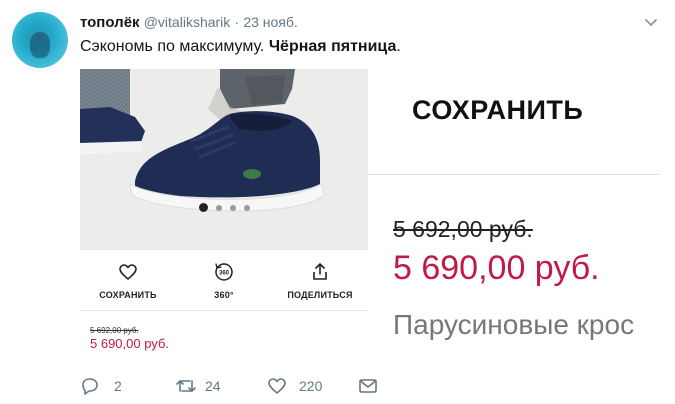 This screenshot has height=404, width=675. I want to click on chevron-down-icon, so click(651, 22).